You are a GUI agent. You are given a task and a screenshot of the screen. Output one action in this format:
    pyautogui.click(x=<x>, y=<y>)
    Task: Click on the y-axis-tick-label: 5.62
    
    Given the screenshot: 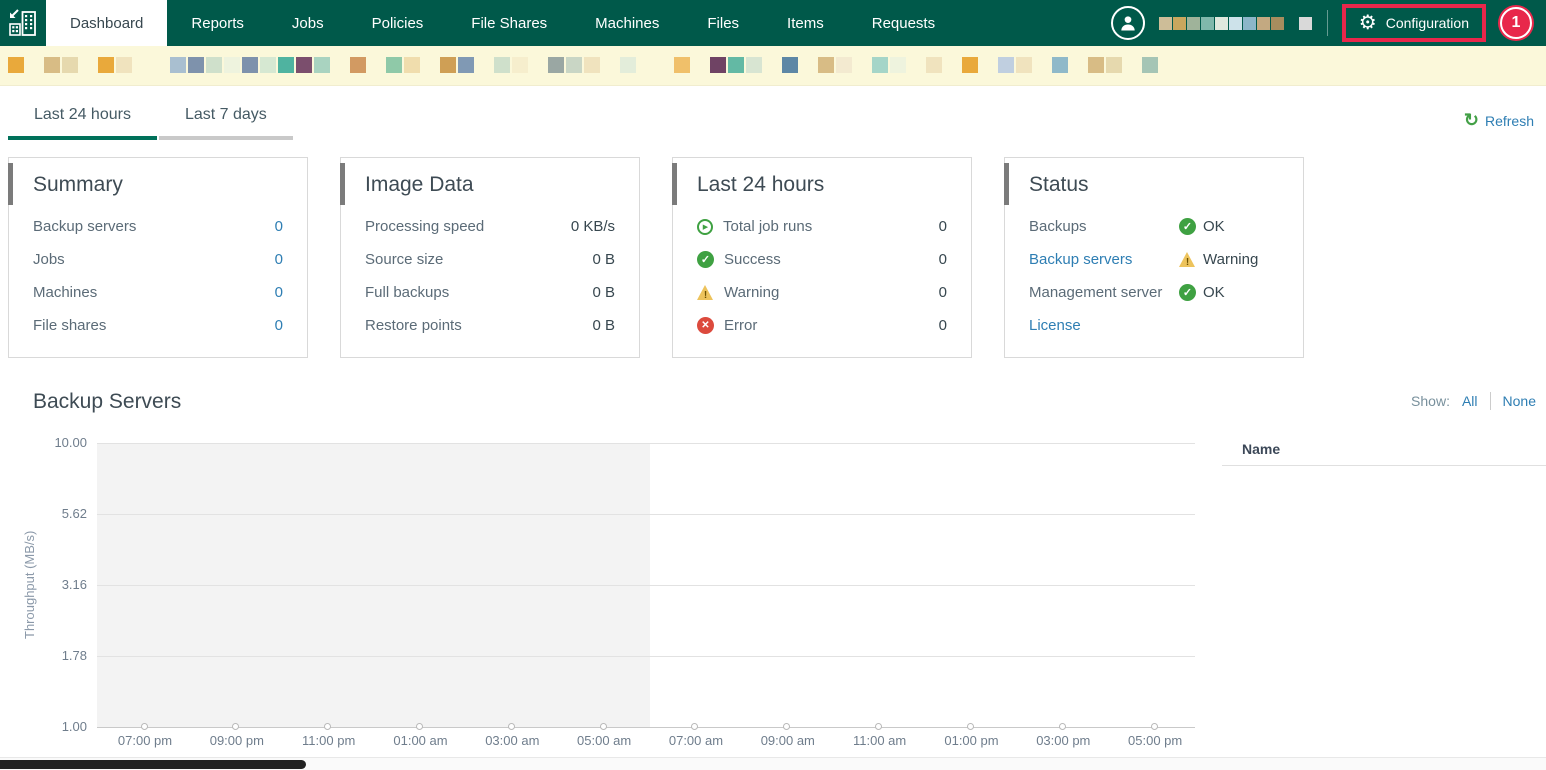 What is the action you would take?
    pyautogui.click(x=74, y=513)
    